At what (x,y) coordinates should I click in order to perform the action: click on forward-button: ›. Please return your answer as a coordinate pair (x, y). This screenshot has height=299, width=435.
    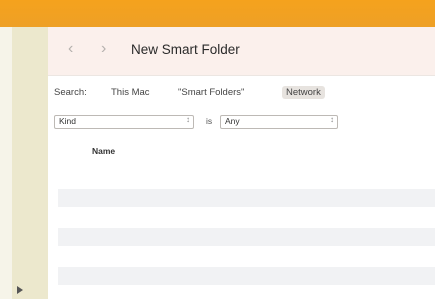
    Looking at the image, I should click on (103, 49).